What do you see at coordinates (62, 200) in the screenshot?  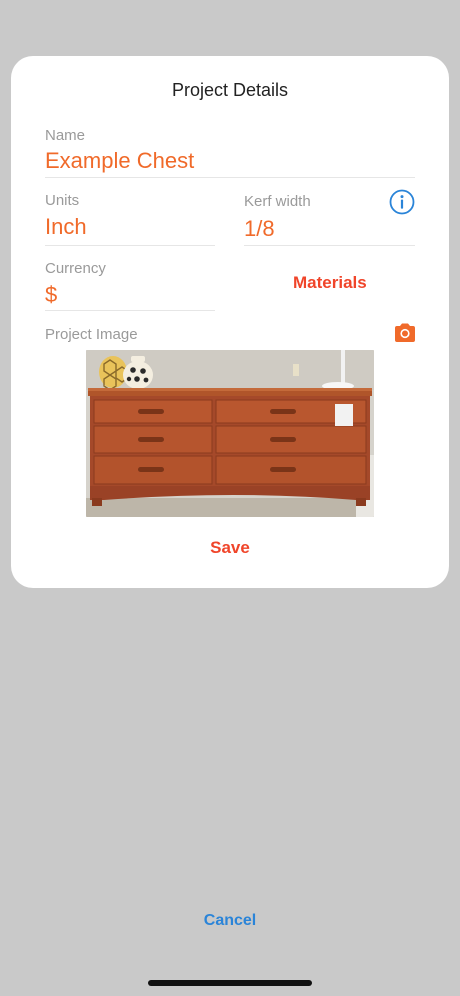 I see `units-label: Units` at bounding box center [62, 200].